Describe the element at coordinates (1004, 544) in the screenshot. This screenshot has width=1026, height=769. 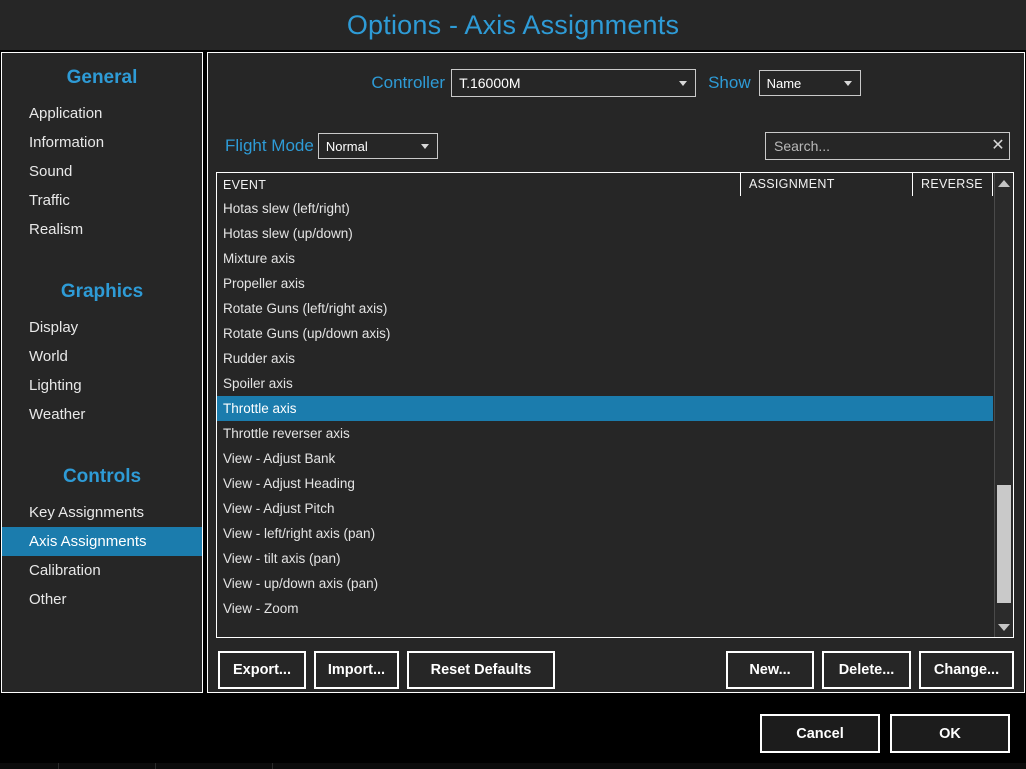
I see `scrollbar-thumb` at that location.